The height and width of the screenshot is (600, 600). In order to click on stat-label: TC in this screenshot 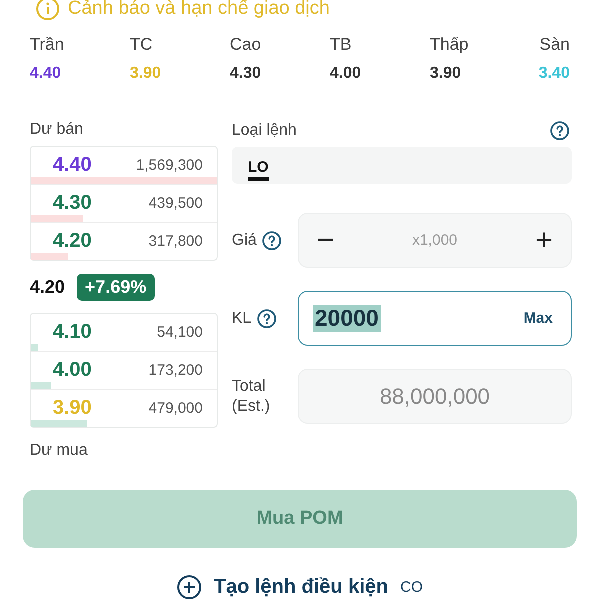, I will do `click(141, 45)`.